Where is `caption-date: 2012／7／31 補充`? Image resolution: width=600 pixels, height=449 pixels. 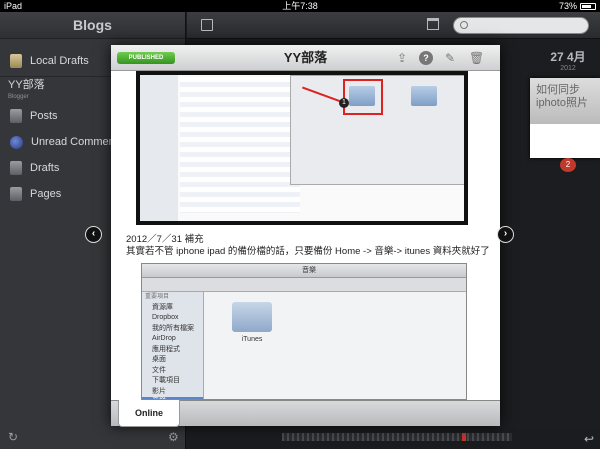
caption-date: 2012／7／31 補充 is located at coordinates (165, 239).